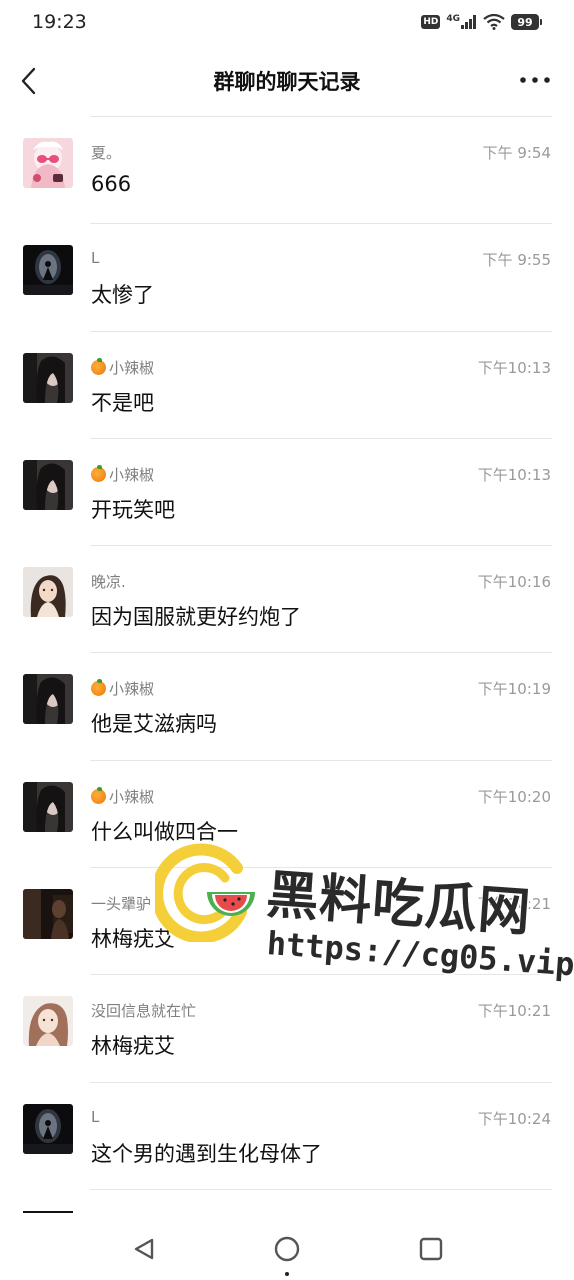  Describe the element at coordinates (121, 904) in the screenshot. I see `sender-name: 一头犟驴` at that location.